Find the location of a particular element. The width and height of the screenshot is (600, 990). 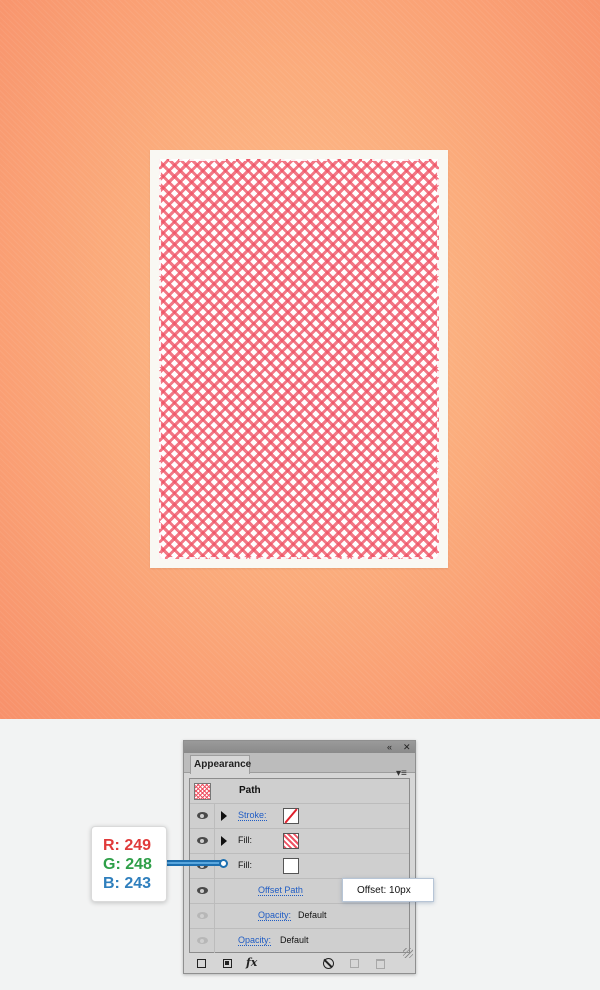

path-header-row: Path is located at coordinates (299, 791).